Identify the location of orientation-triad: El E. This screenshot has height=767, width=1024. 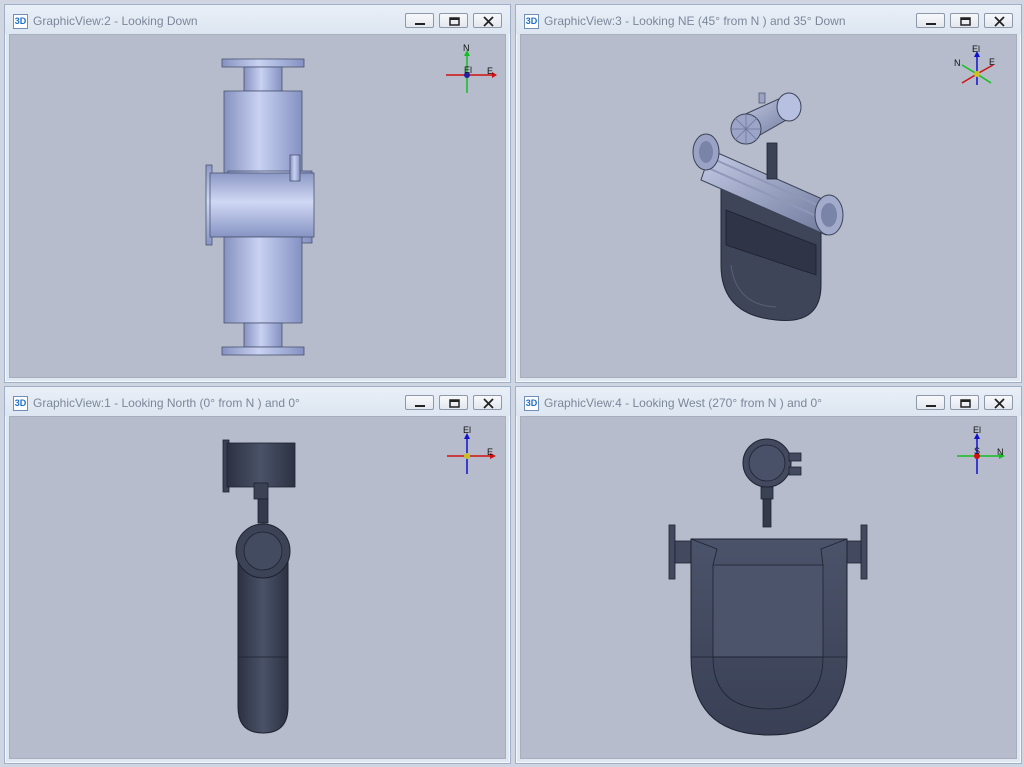
(471, 449).